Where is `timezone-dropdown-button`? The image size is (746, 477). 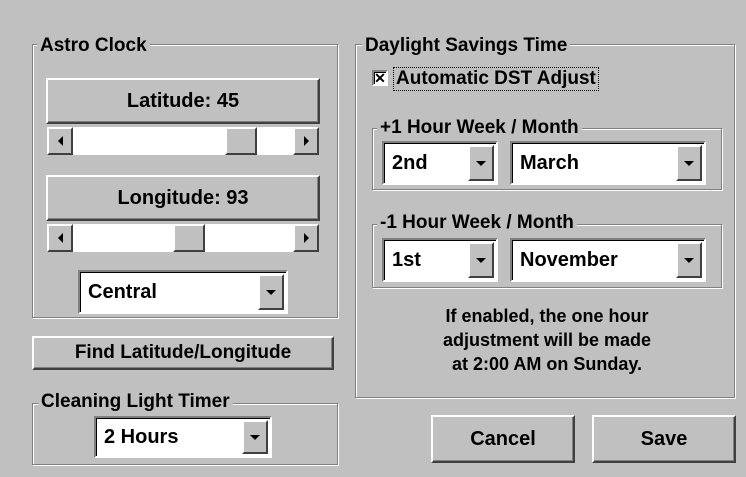 timezone-dropdown-button is located at coordinates (271, 292).